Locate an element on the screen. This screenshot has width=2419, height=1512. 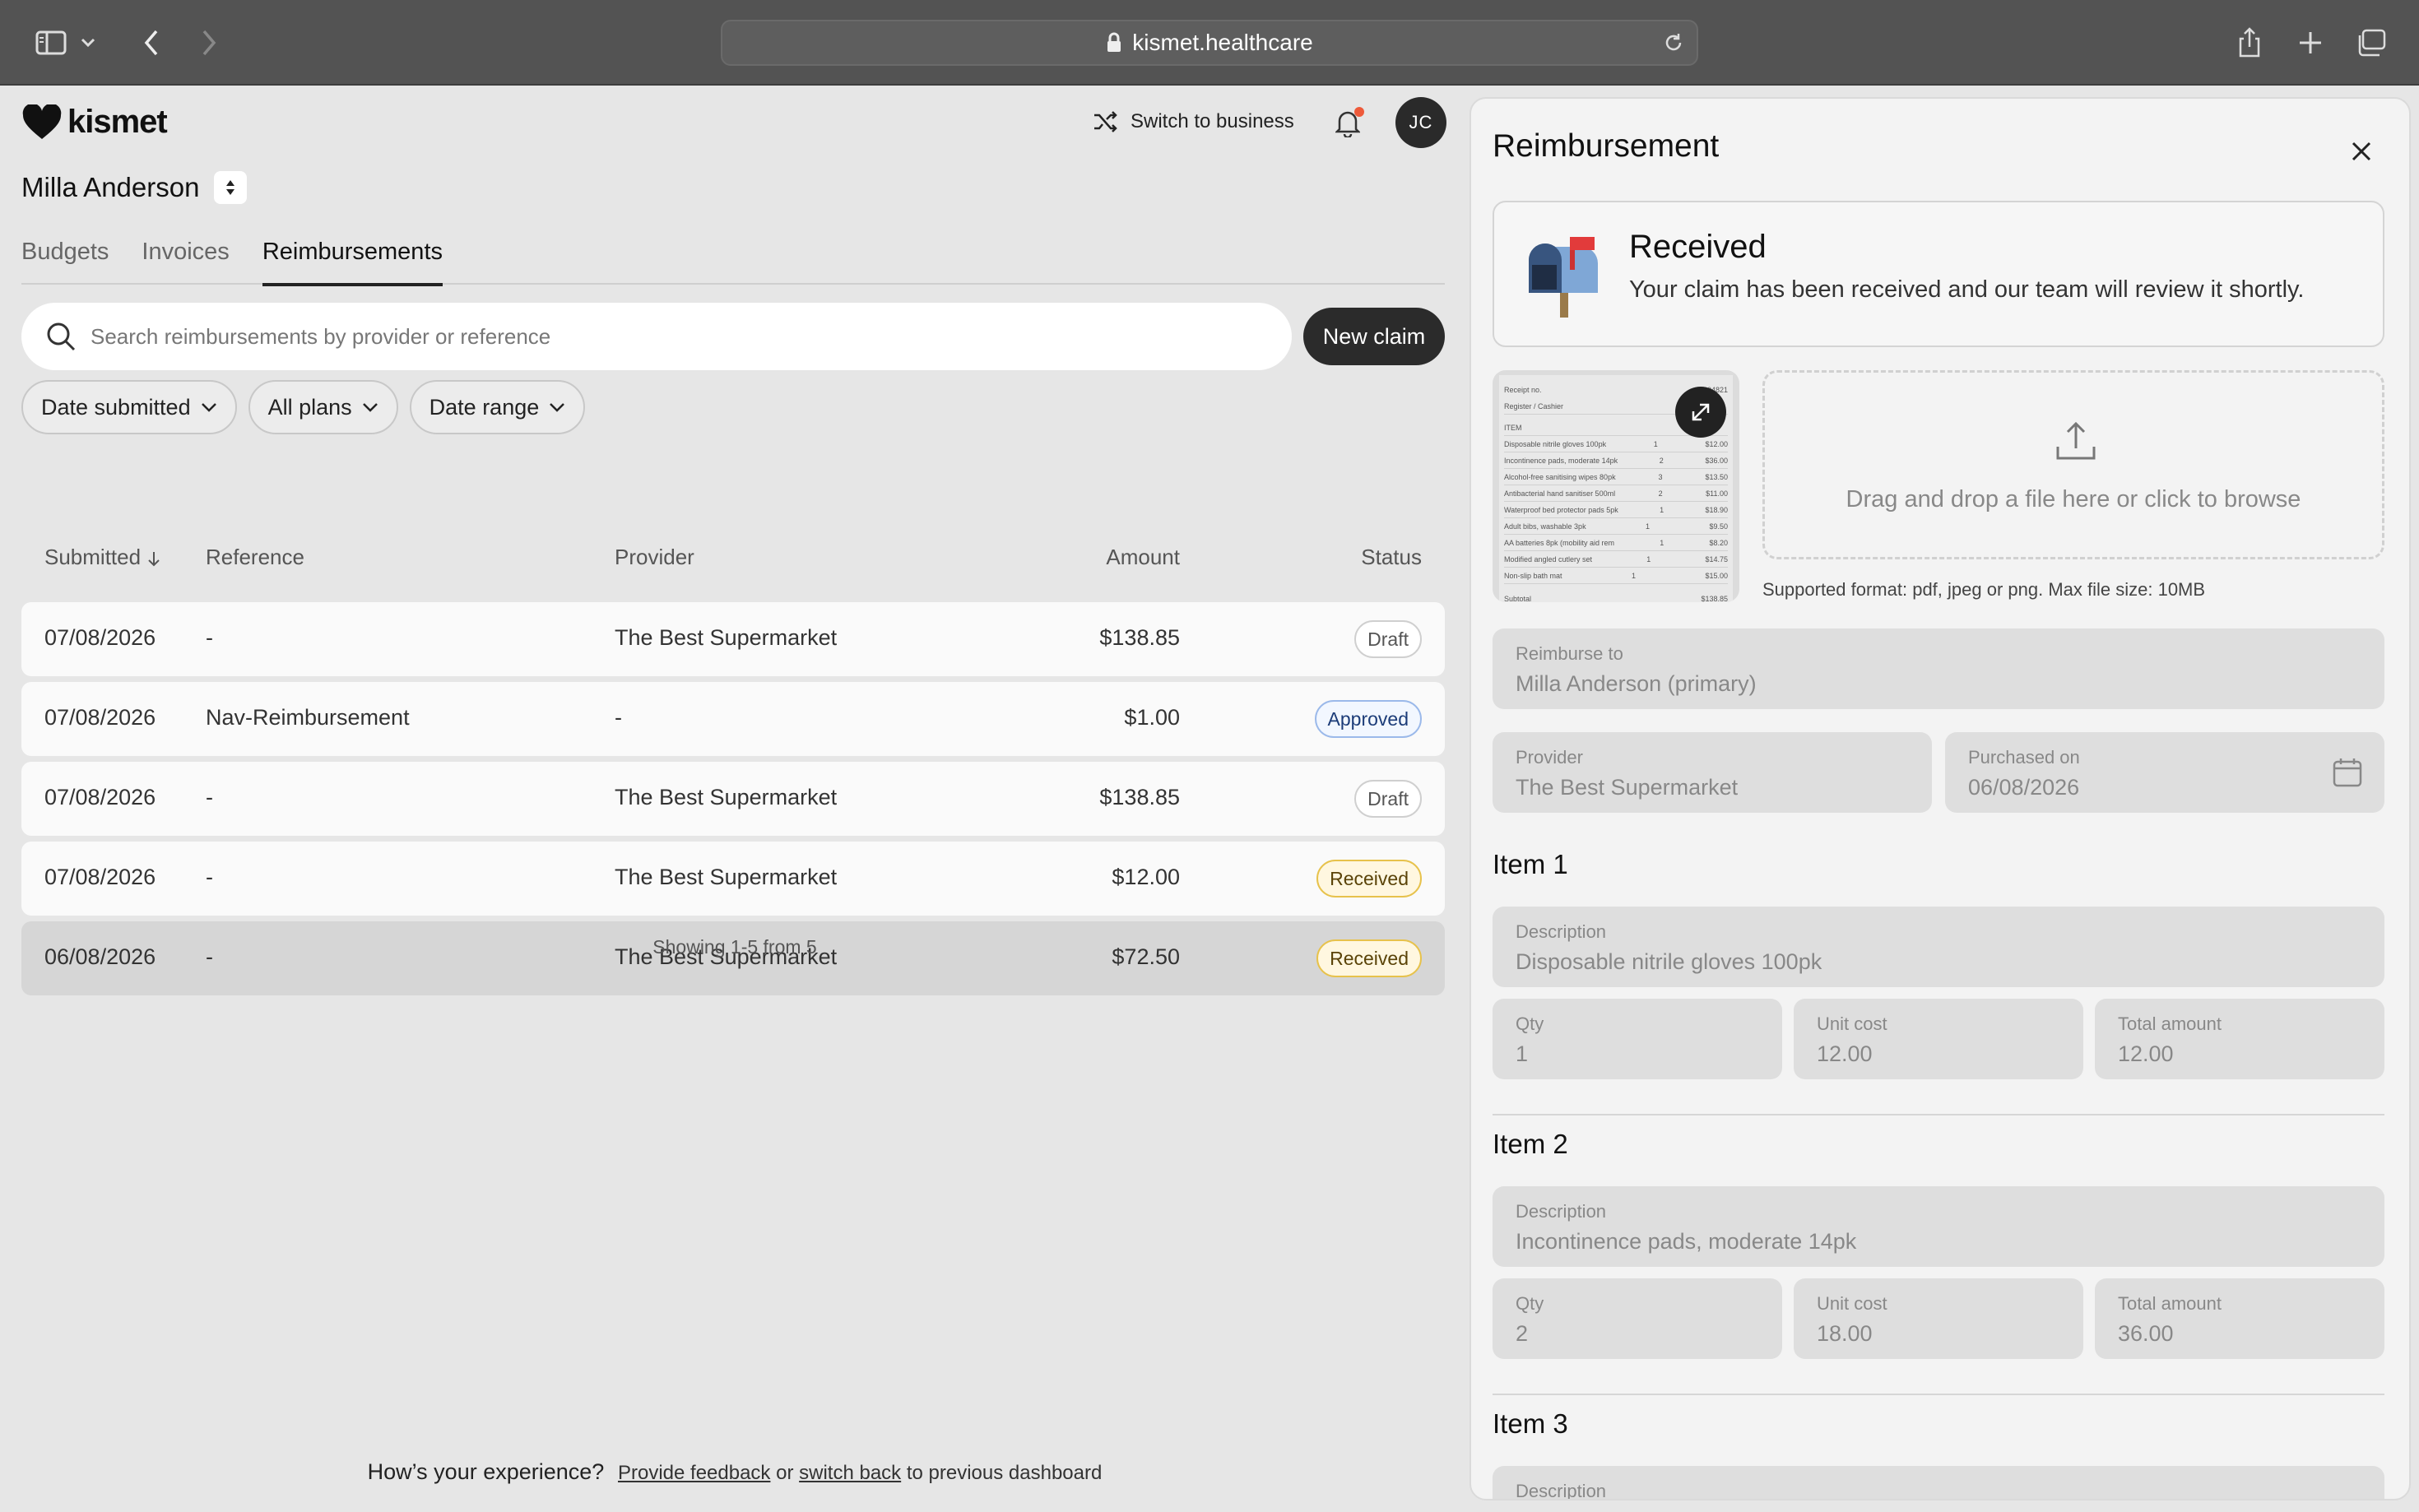
purchased-on-field: Purchased on 06/08/2026 is located at coordinates (2164, 772).